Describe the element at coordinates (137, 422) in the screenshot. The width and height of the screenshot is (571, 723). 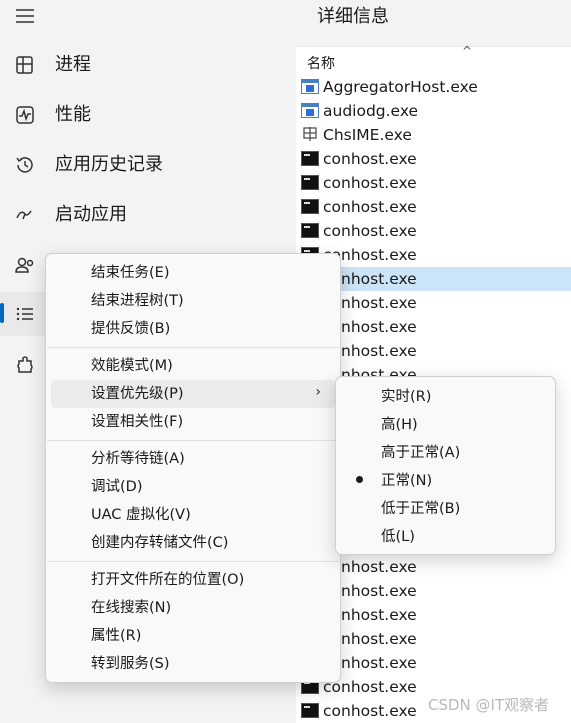
I see `menu-item-label: 设置相关性(F)` at that location.